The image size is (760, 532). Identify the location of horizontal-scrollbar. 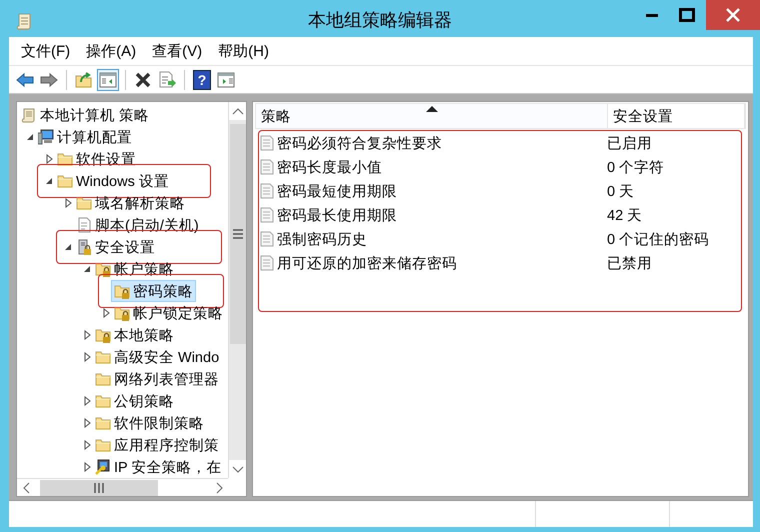
(122, 487).